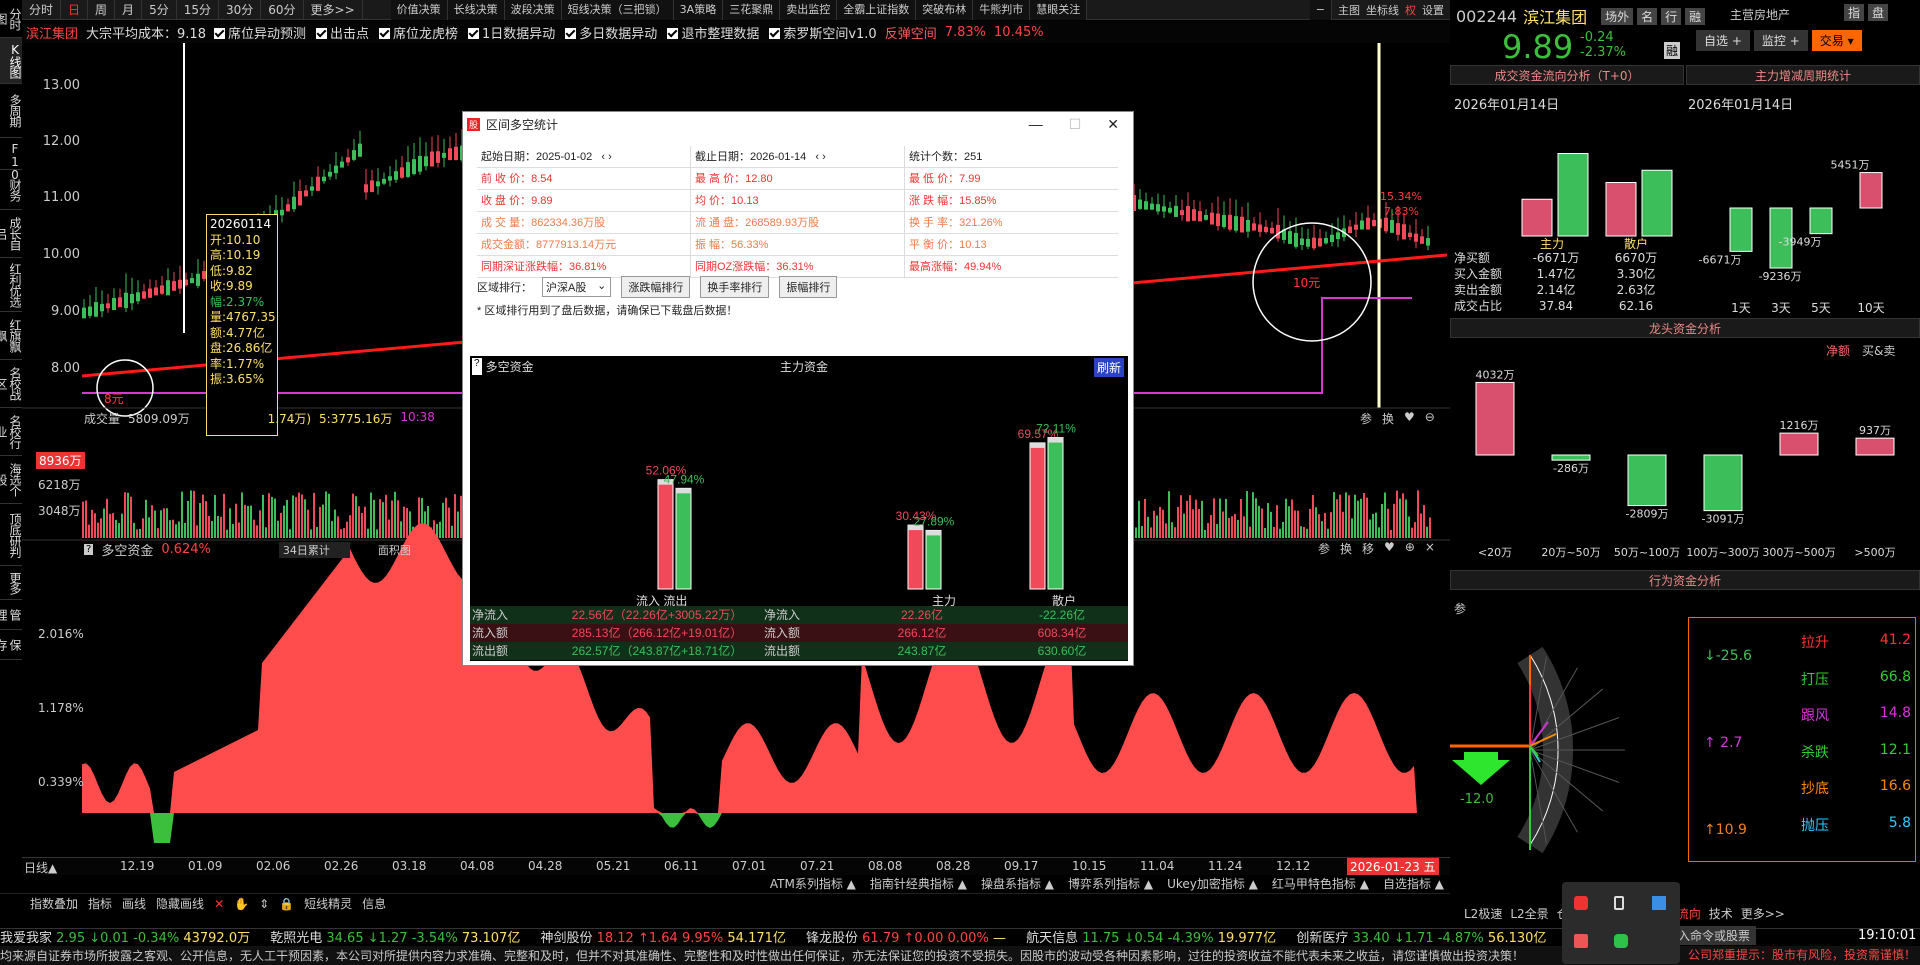 This screenshot has width=1920, height=965. I want to click on left-tab-0: 分时图, so click(11, 19).